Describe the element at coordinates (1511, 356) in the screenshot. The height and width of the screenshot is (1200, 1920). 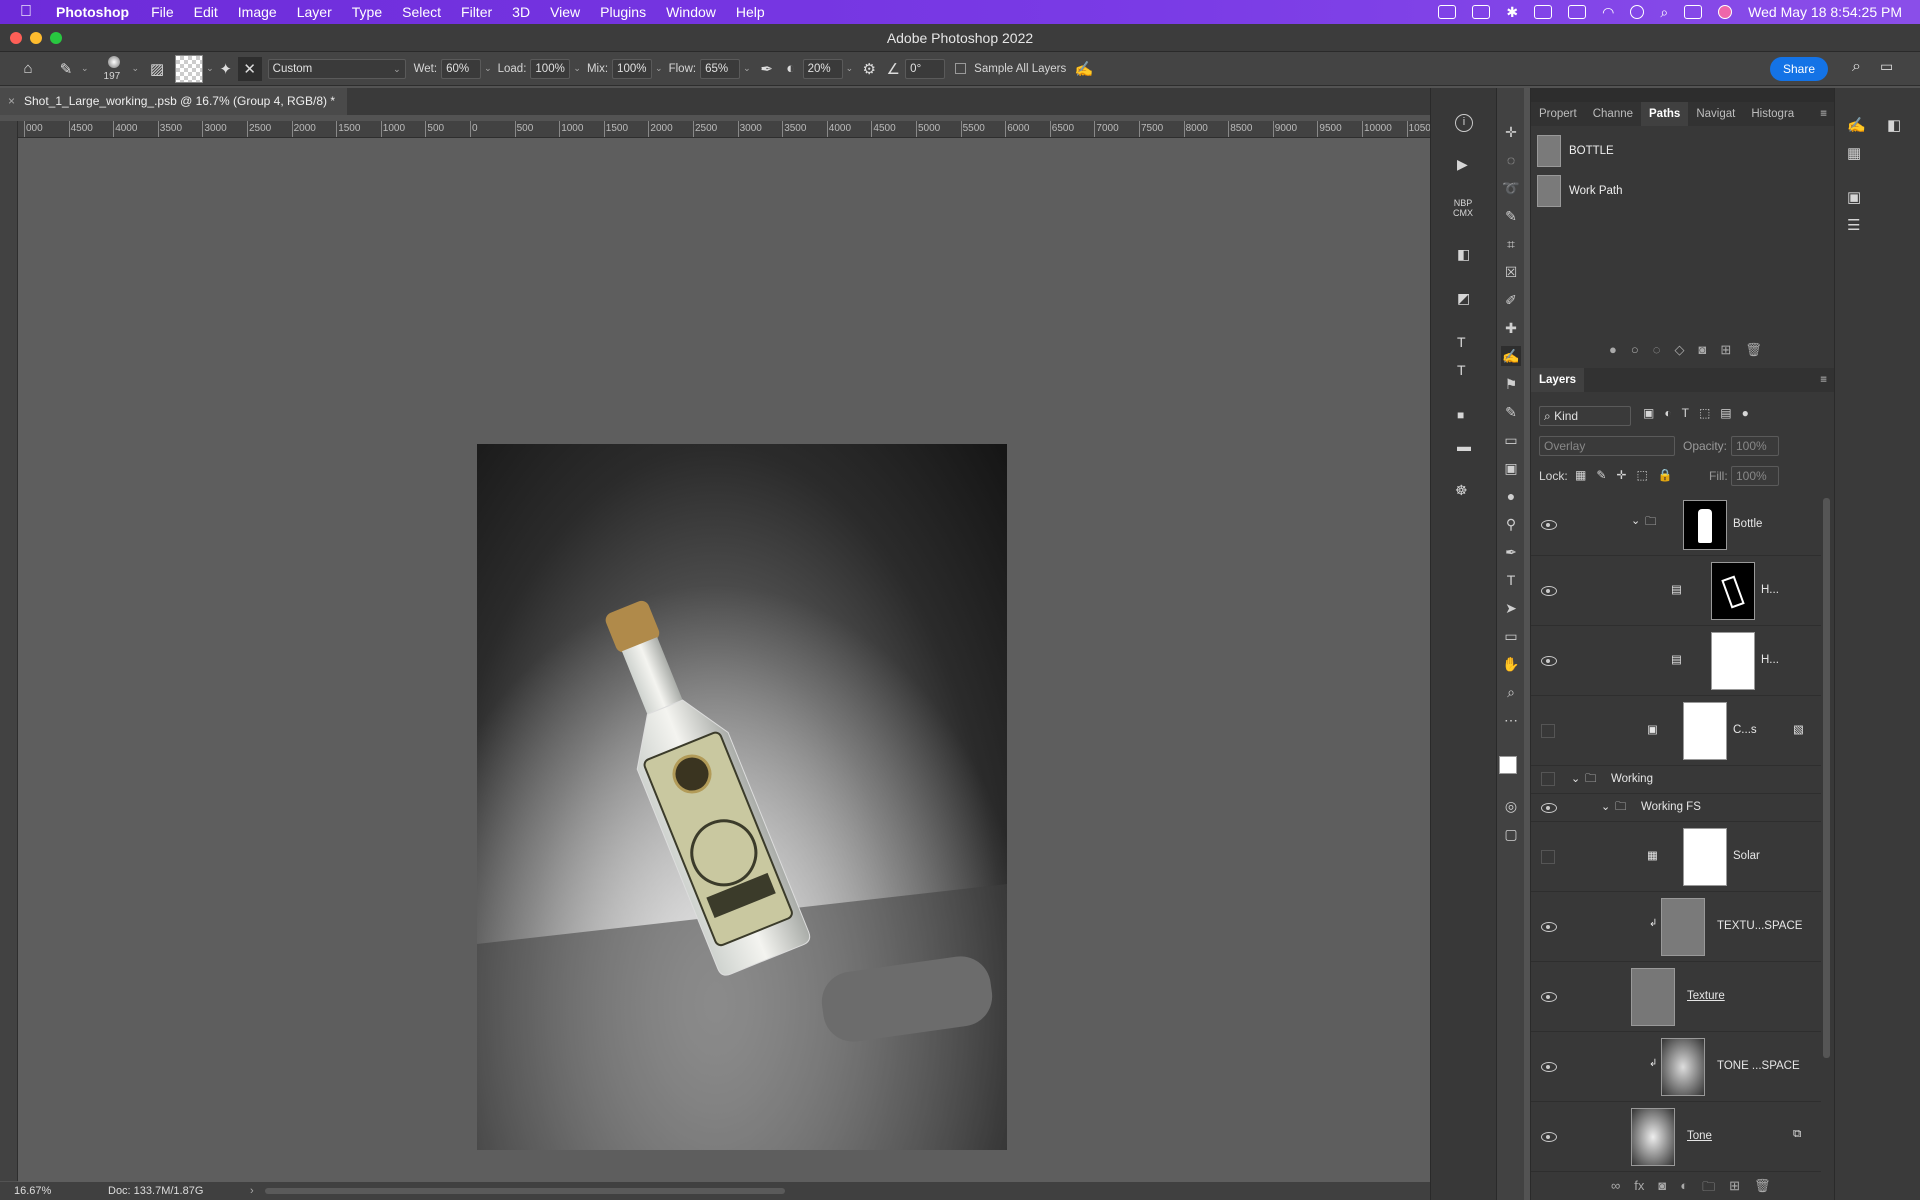
I see `brush-tool-icon: ✍` at that location.